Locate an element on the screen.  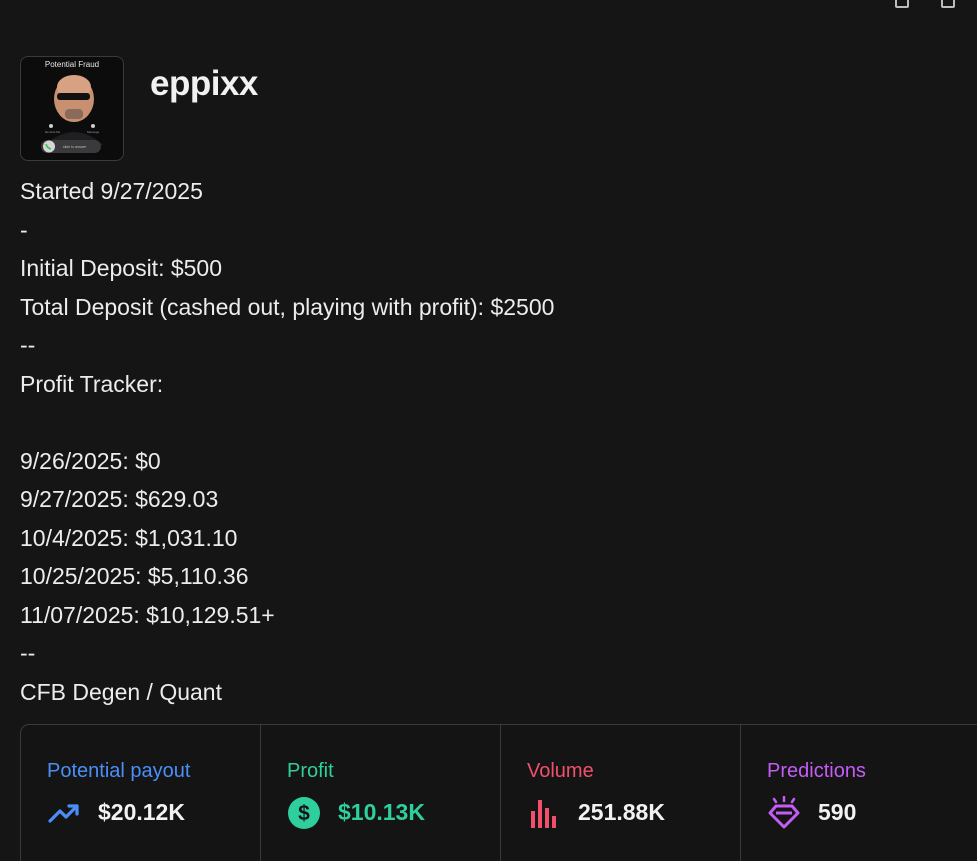
bio-line is located at coordinates (490, 422).